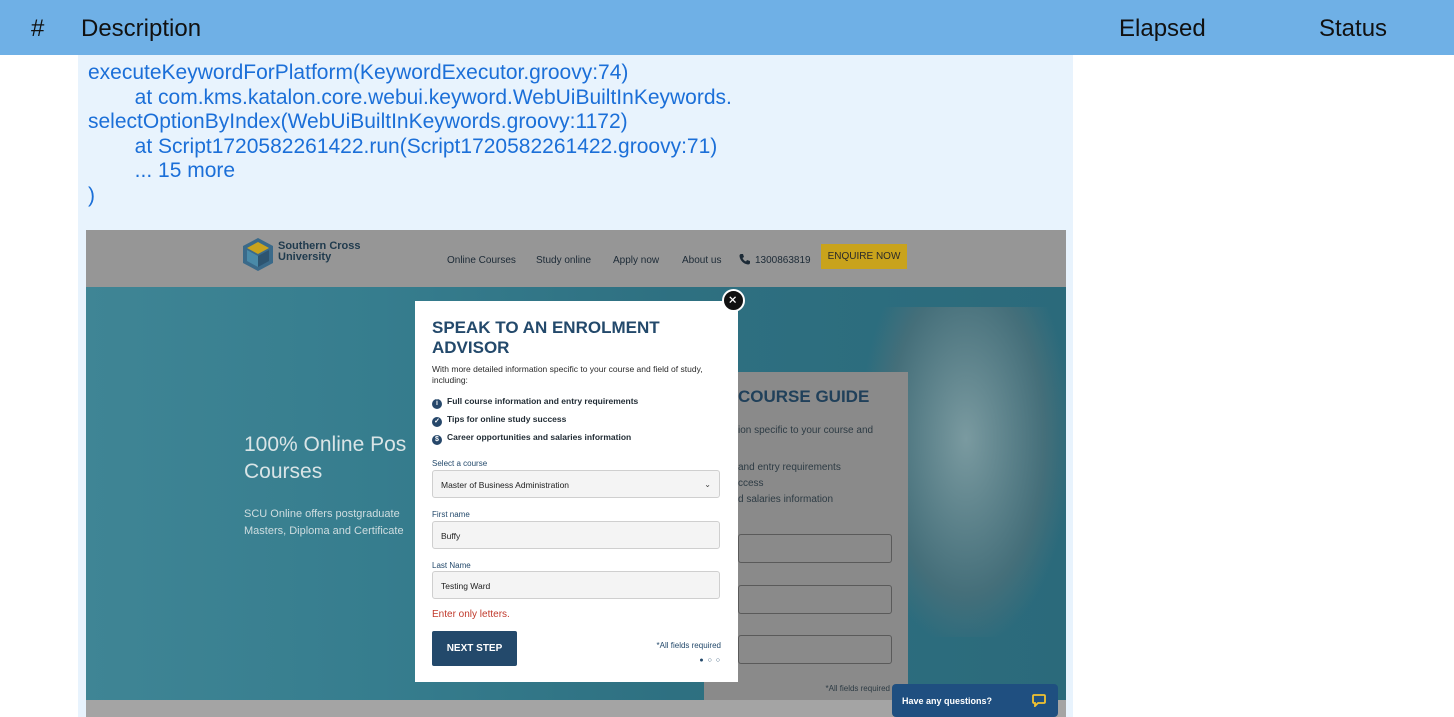 This screenshot has width=1454, height=717. I want to click on course-guide-select, so click(815, 548).